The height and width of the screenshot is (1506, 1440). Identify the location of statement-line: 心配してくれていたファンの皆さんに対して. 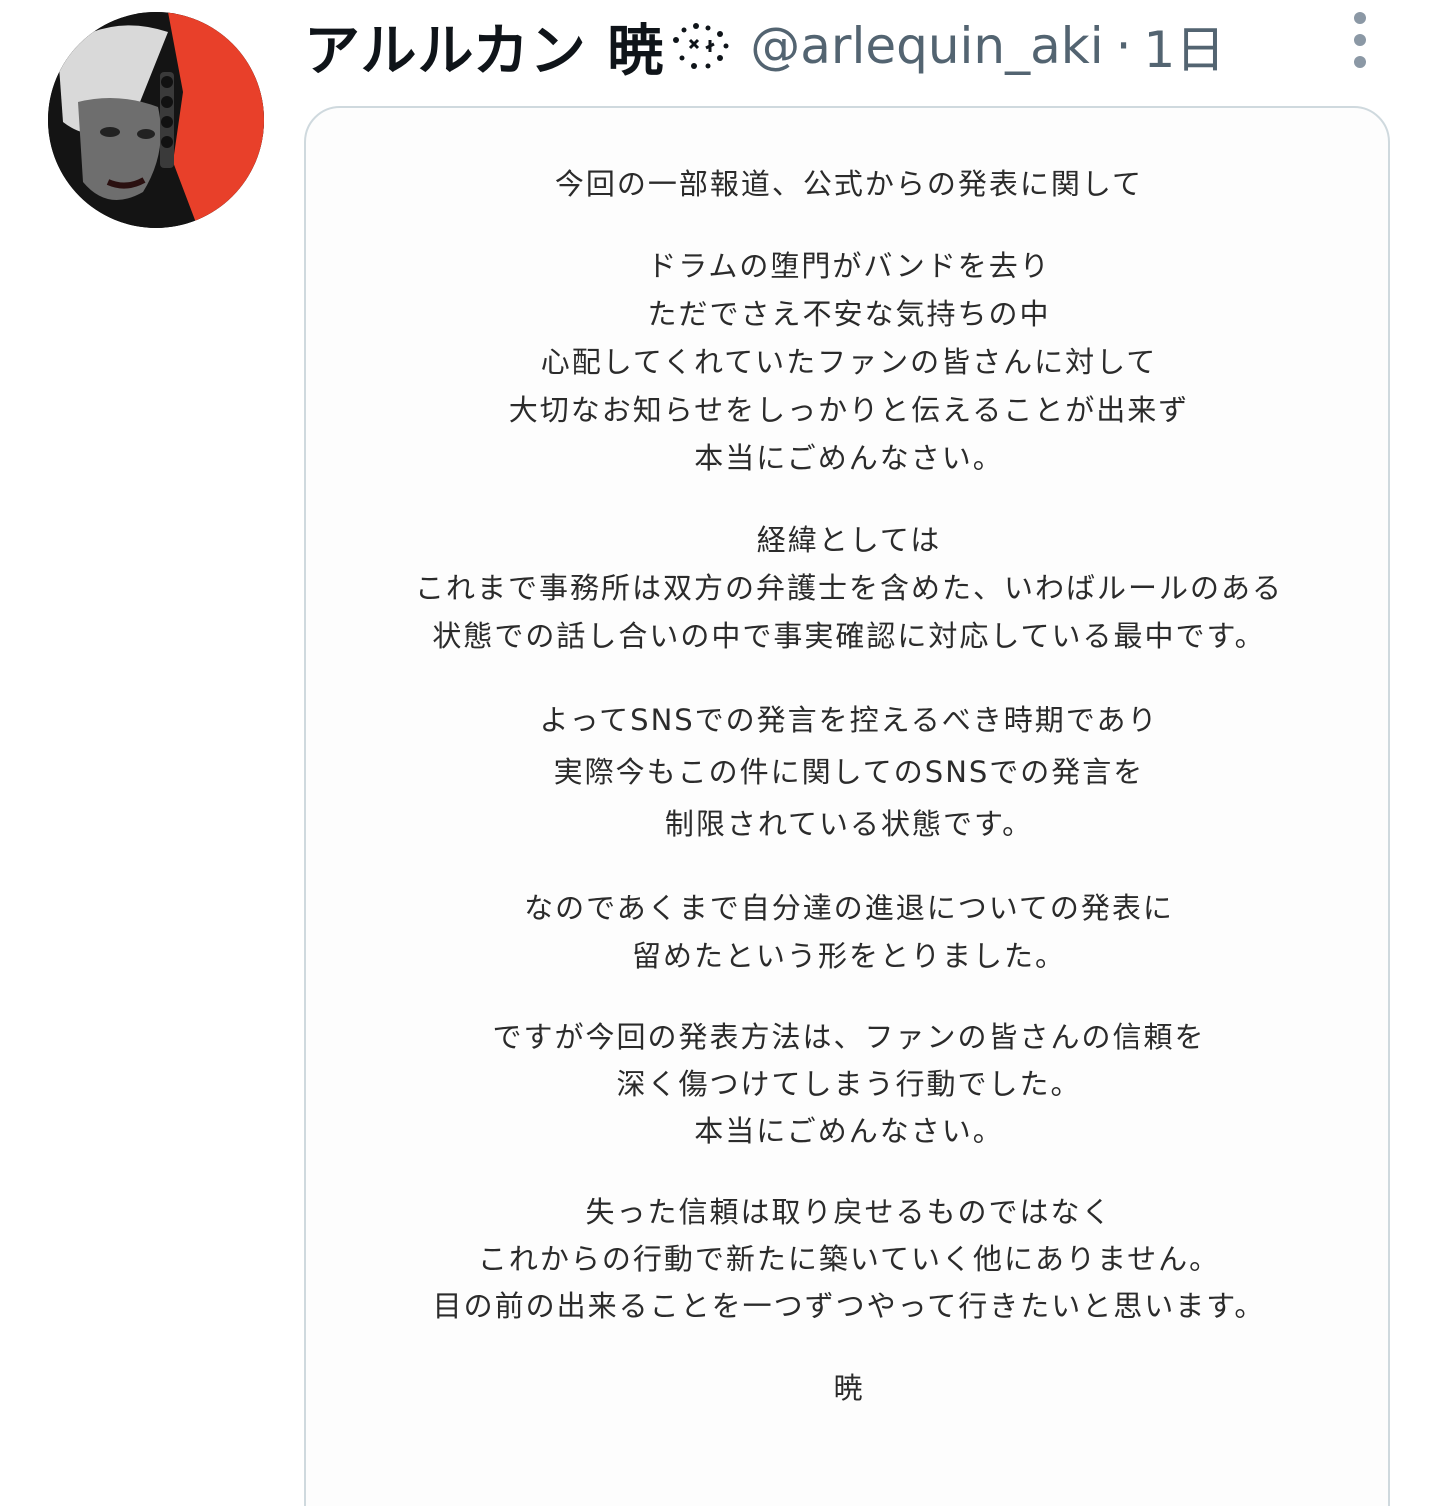
(849, 362).